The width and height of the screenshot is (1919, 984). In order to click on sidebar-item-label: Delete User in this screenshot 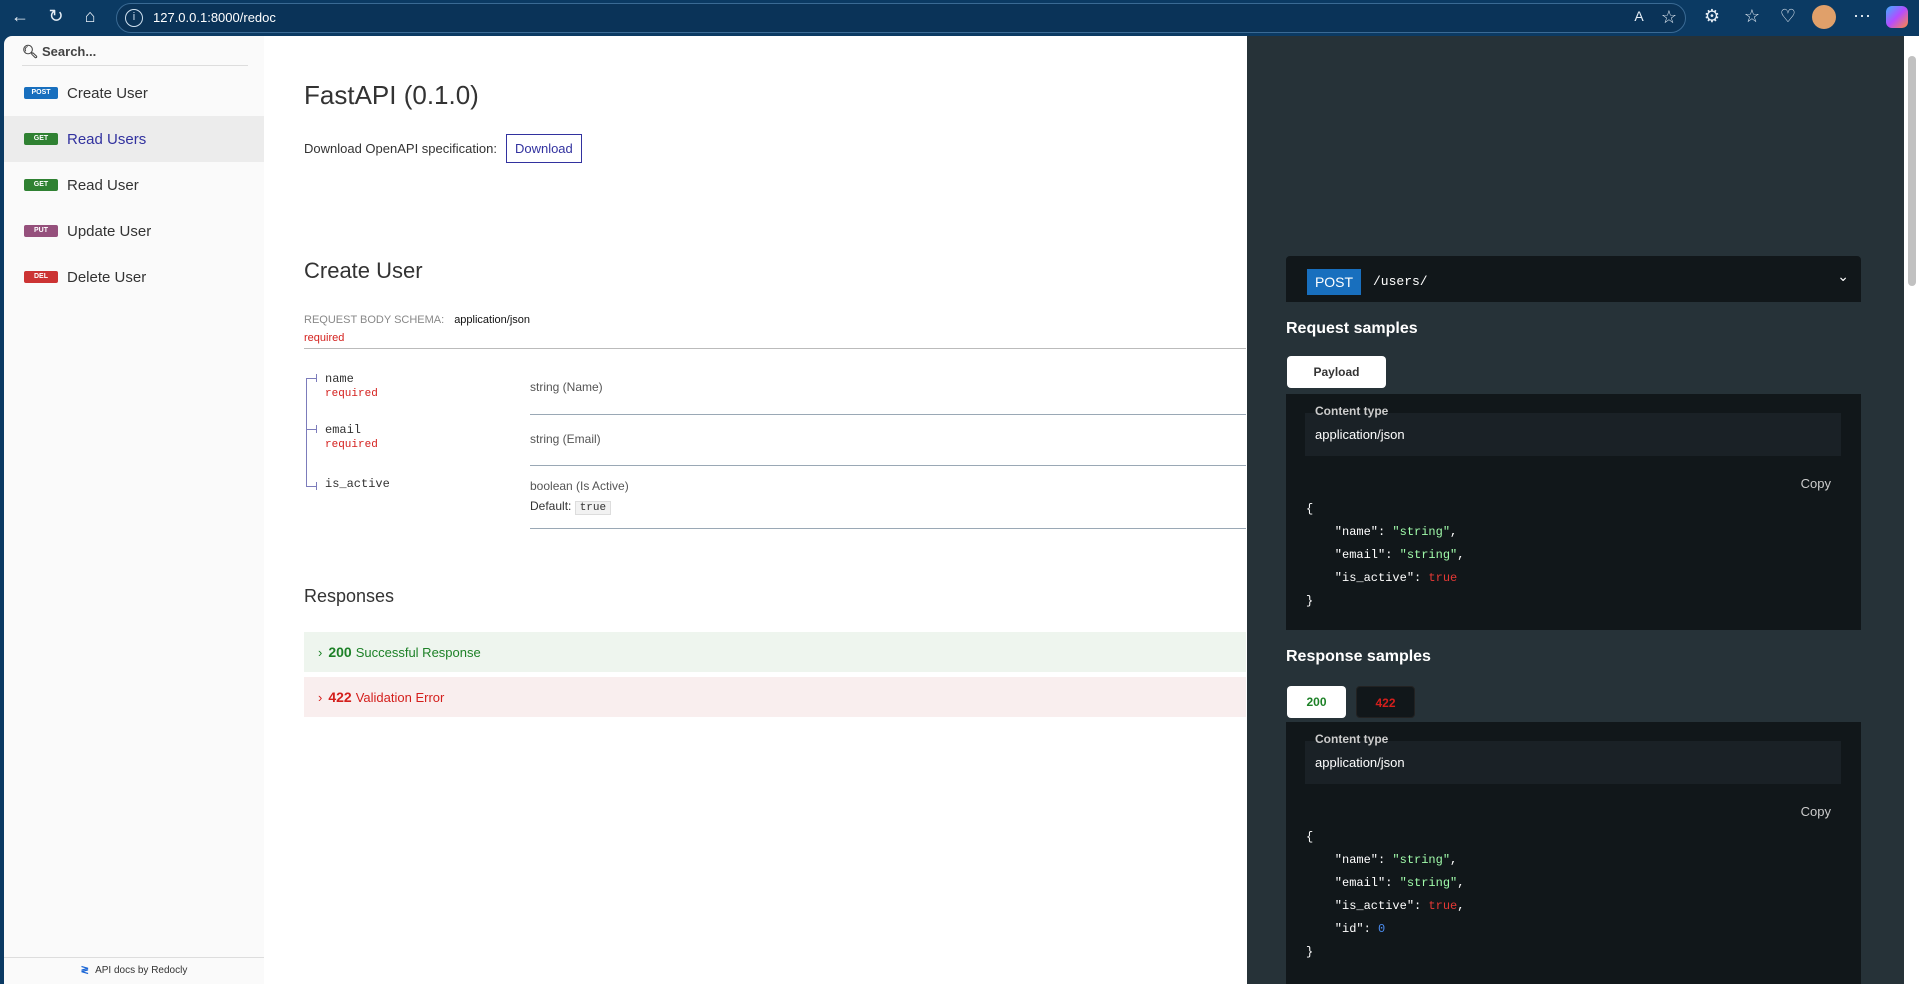, I will do `click(107, 277)`.